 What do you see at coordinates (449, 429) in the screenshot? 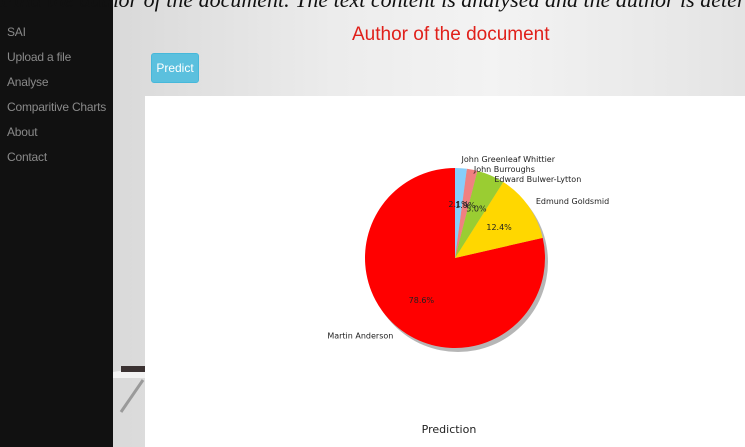
I see `chart-xlabel: Prediction` at bounding box center [449, 429].